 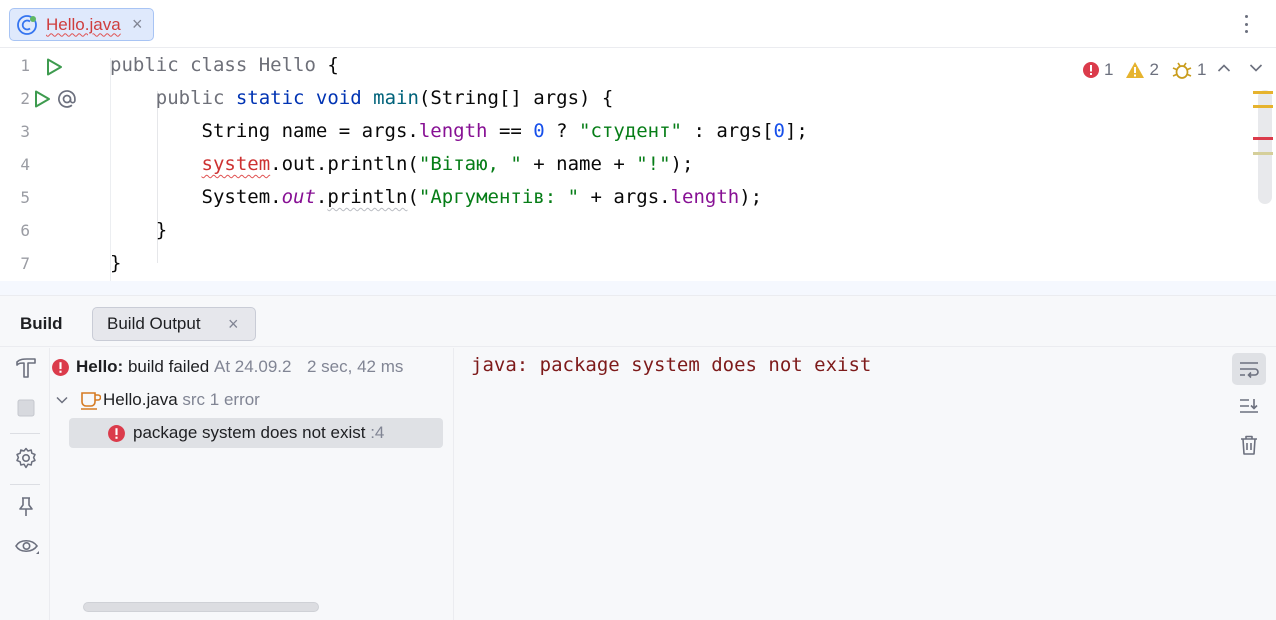 I want to click on line-number: 5, so click(x=25, y=197).